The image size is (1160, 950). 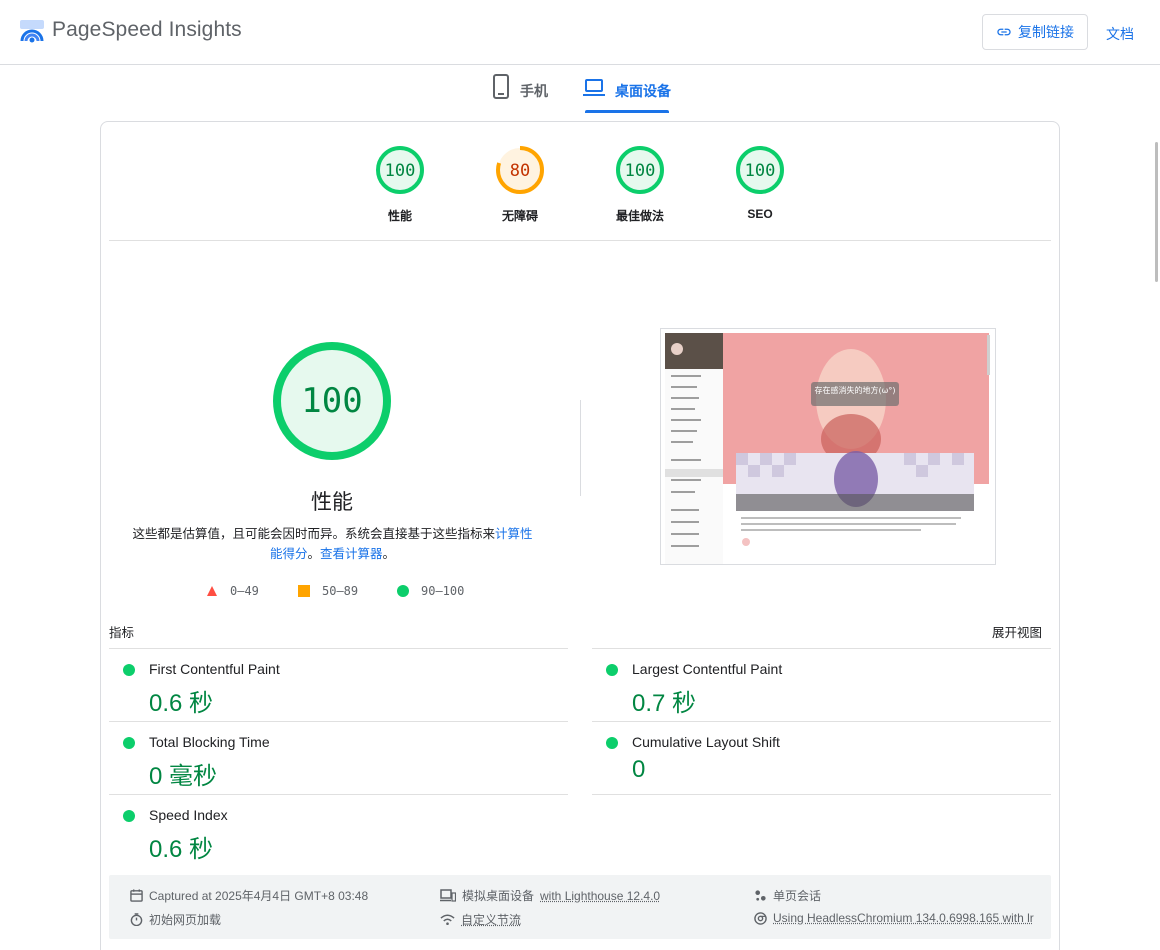 I want to click on brand-title: PageSpeed Insights, so click(x=147, y=30).